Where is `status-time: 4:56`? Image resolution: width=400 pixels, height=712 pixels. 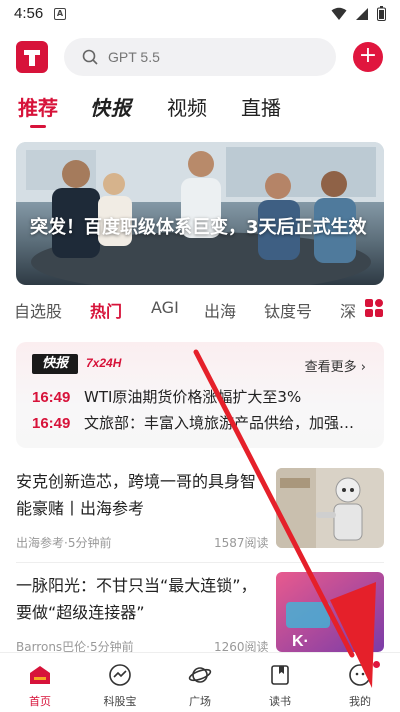 status-time: 4:56 is located at coordinates (29, 13).